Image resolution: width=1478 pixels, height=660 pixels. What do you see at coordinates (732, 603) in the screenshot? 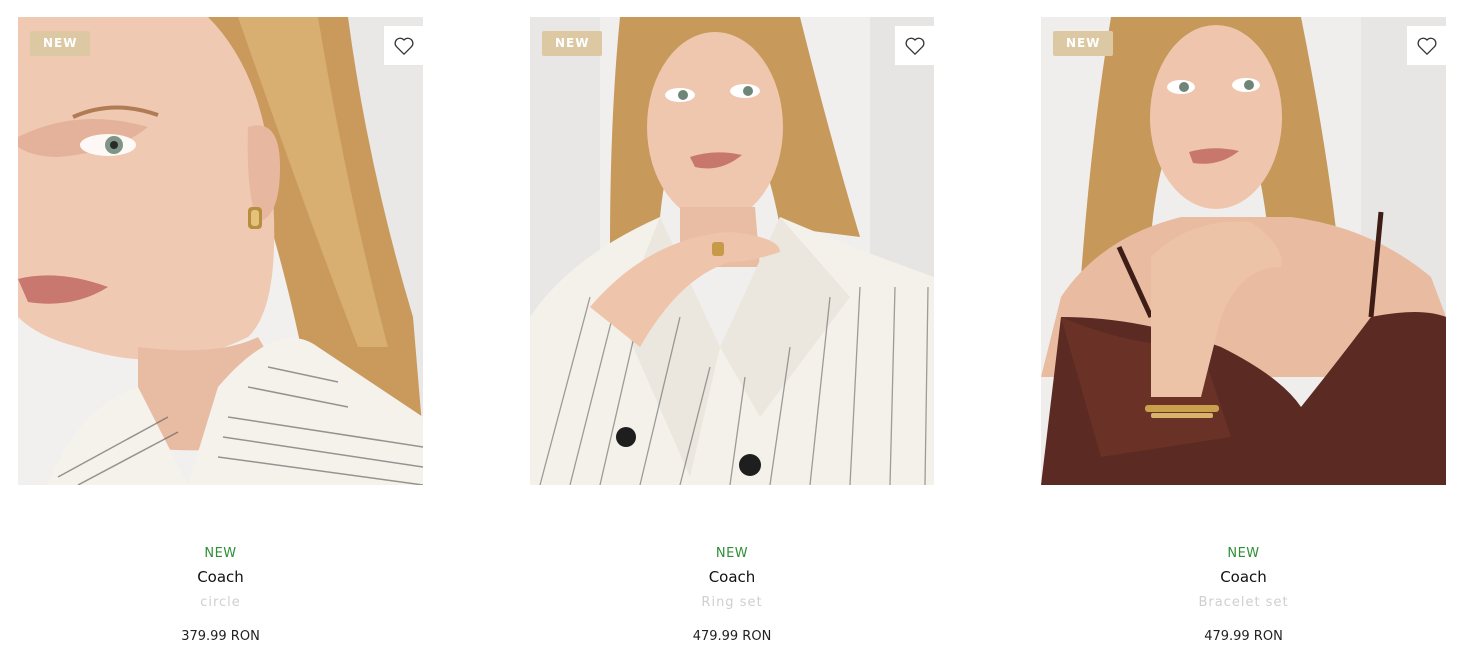
I see `product-name: Ring set` at bounding box center [732, 603].